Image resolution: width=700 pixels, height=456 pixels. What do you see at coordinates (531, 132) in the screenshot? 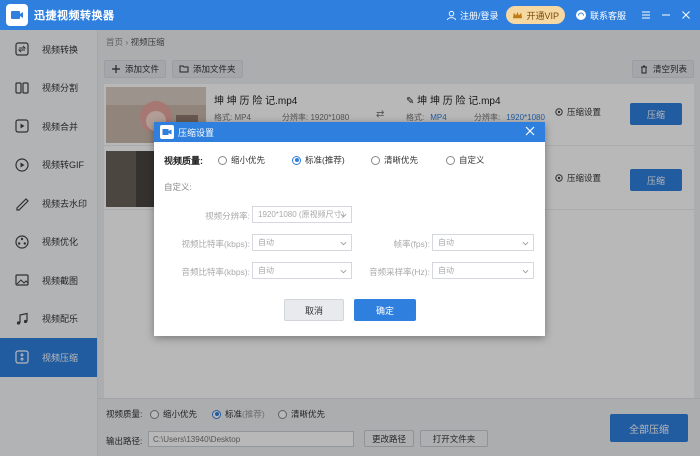
I see `dialog-close-icon` at bounding box center [531, 132].